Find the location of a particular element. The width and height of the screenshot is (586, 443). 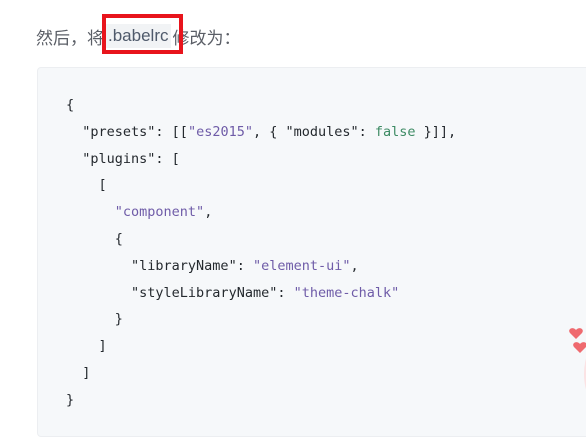

heart-decoration-icon is located at coordinates (577, 359).